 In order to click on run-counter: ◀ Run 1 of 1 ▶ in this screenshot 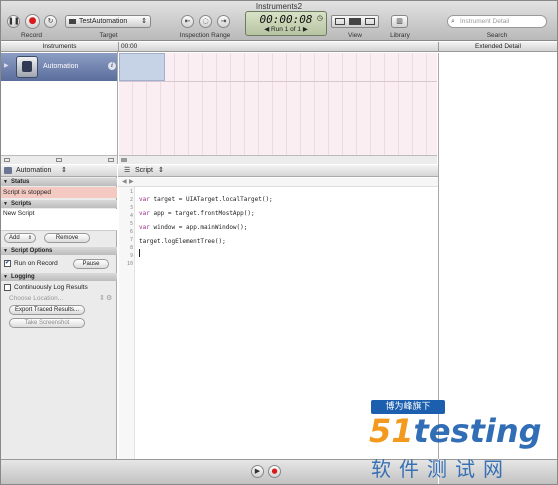, I will do `click(286, 30)`.